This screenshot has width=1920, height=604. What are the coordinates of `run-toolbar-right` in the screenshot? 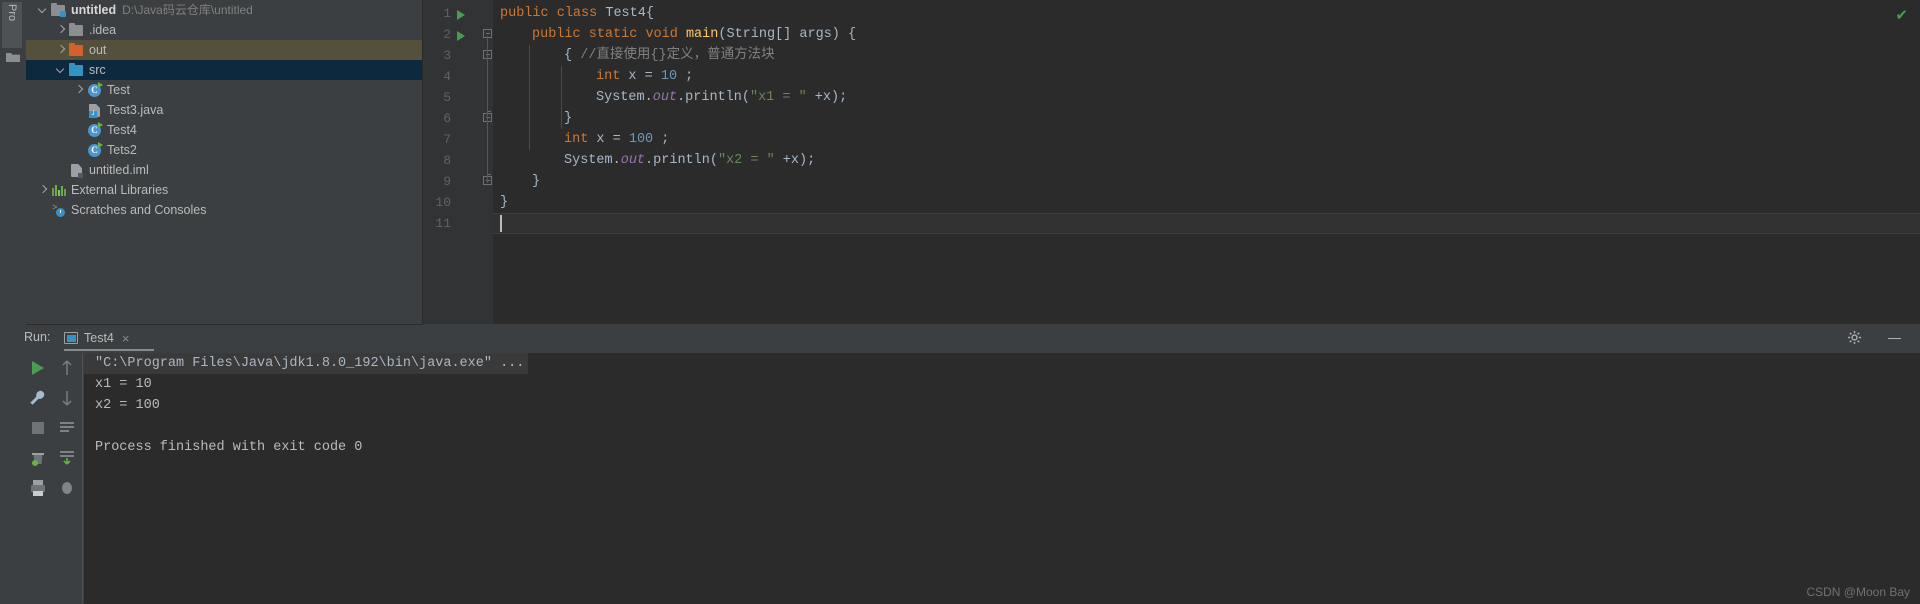 It's located at (69, 478).